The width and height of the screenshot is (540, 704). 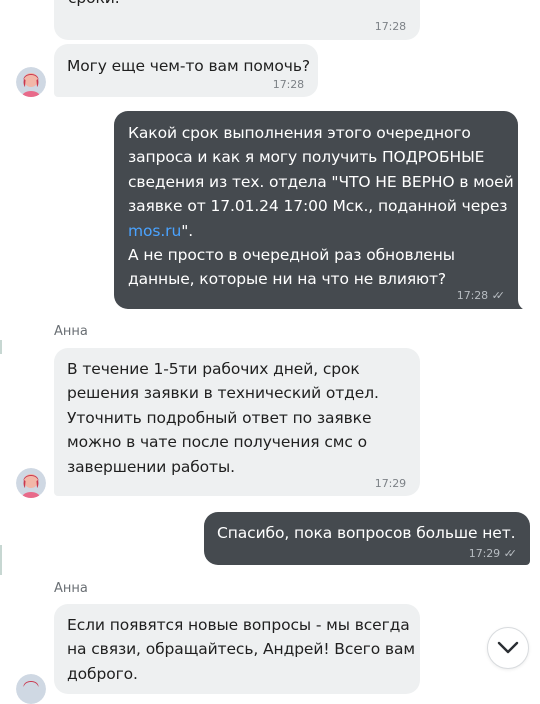 What do you see at coordinates (188, 66) in the screenshot?
I see `message-text: Могу еще чем-то вам помочь?` at bounding box center [188, 66].